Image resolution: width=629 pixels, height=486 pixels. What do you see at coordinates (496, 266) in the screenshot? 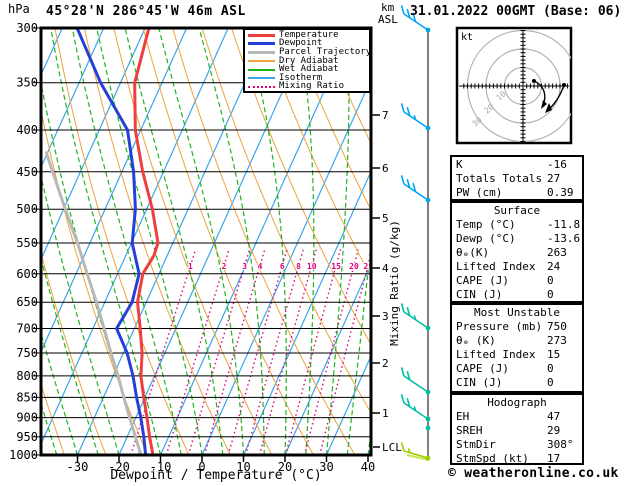
I see `table-row-label: Lifted Index` at bounding box center [496, 266].